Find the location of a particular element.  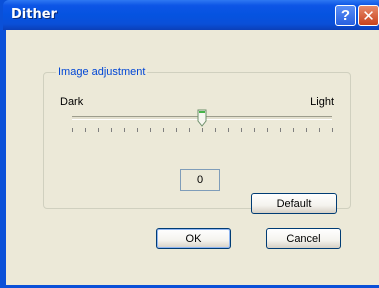

ok-button-label: OK is located at coordinates (193, 238).